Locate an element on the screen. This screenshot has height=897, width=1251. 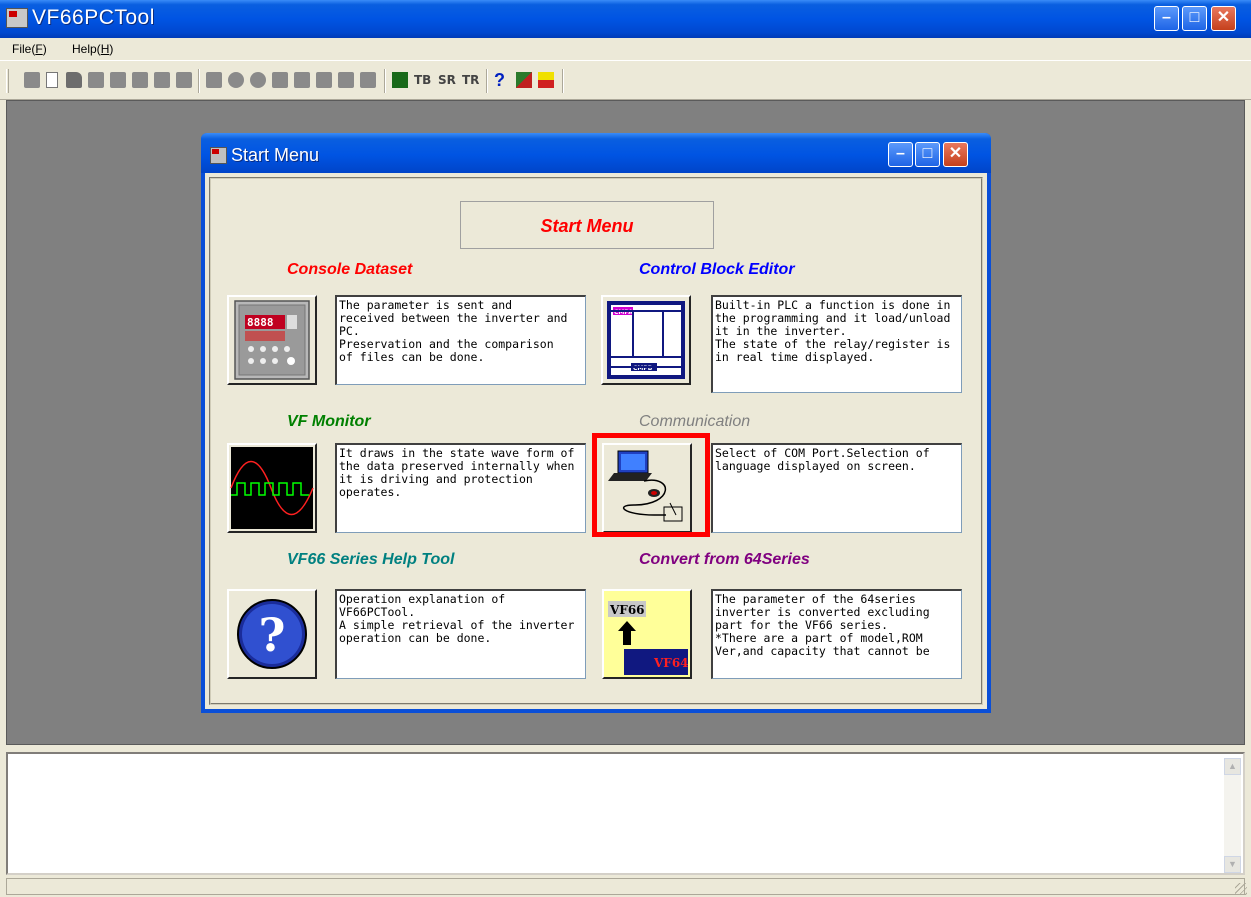
scroll-up-icon: ▲ is located at coordinates (1232, 766).